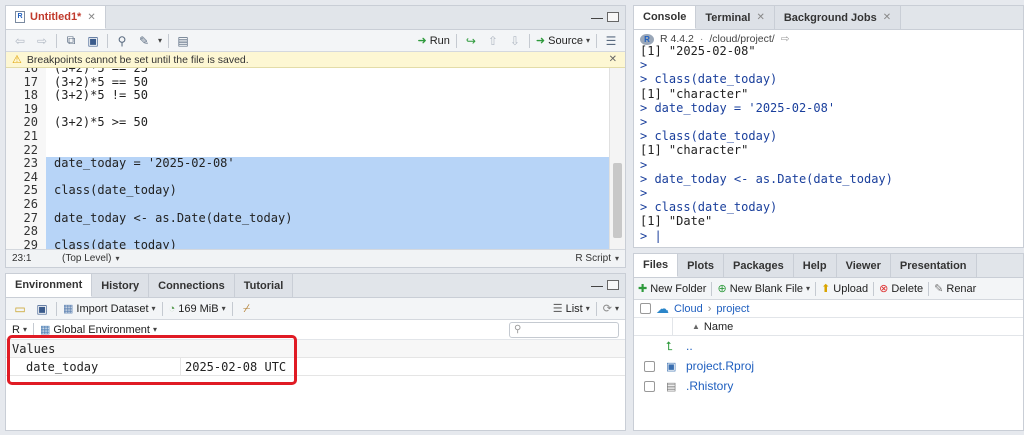  What do you see at coordinates (718, 327) in the screenshot?
I see `column-name-header: Name` at bounding box center [718, 327].